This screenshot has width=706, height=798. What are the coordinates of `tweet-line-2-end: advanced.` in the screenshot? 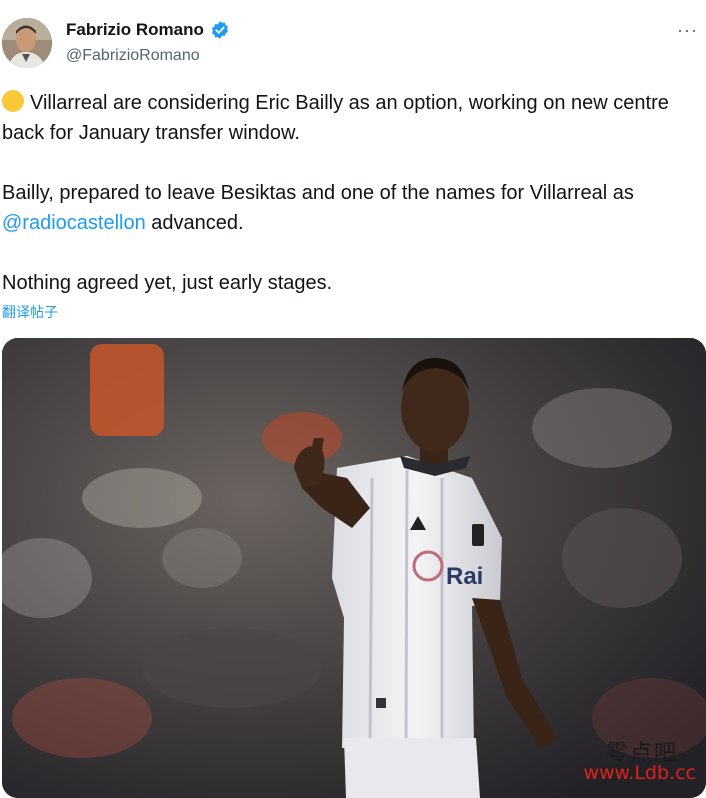 It's located at (194, 223).